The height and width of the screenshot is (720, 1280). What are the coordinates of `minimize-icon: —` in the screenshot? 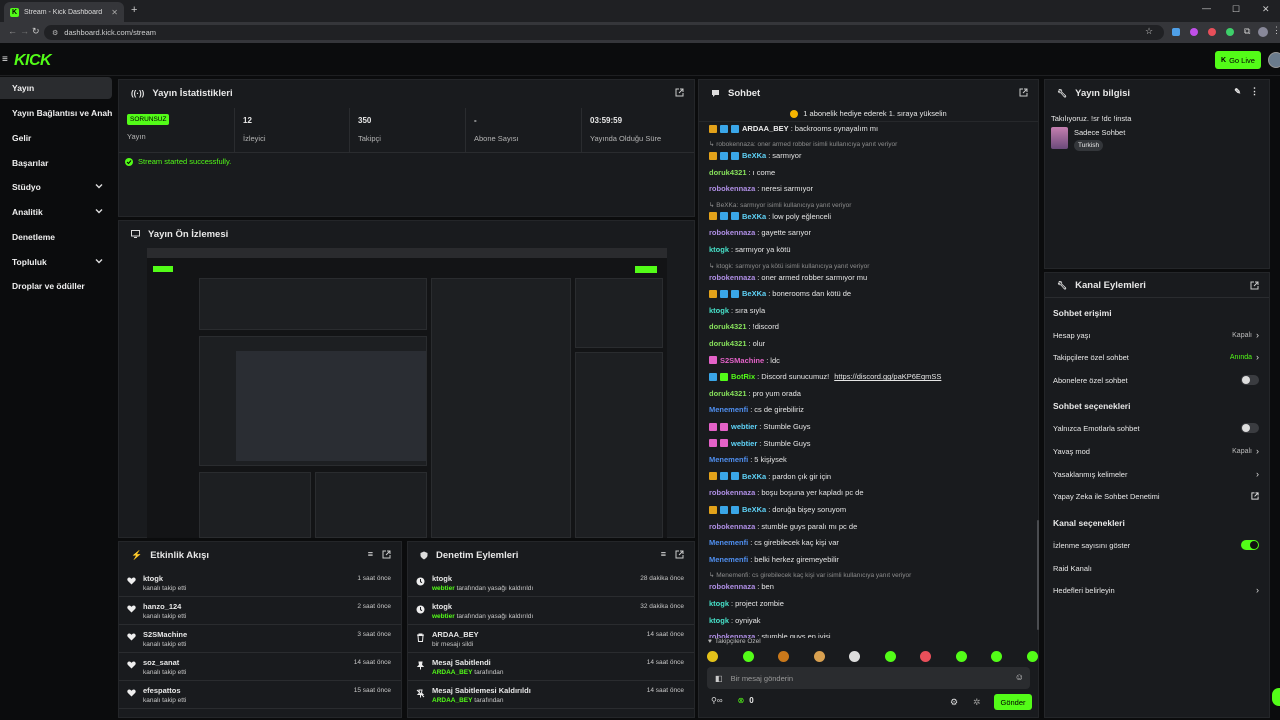 It's located at (1206, 8).